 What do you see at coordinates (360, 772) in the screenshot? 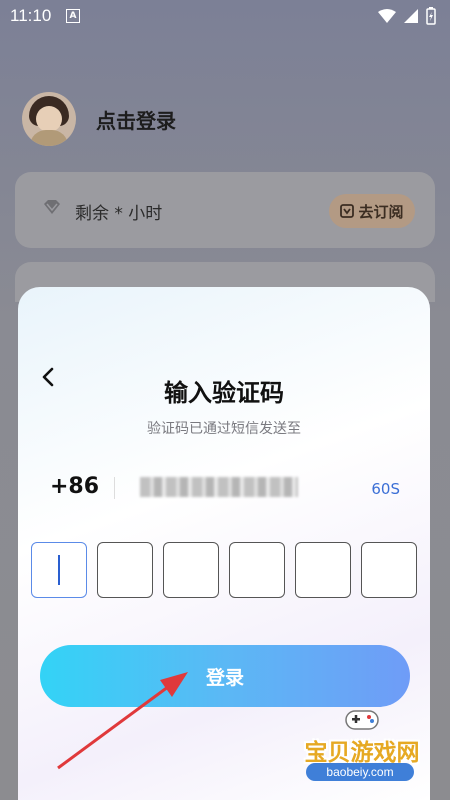
I see `watermark-url: baobeiy.com` at bounding box center [360, 772].